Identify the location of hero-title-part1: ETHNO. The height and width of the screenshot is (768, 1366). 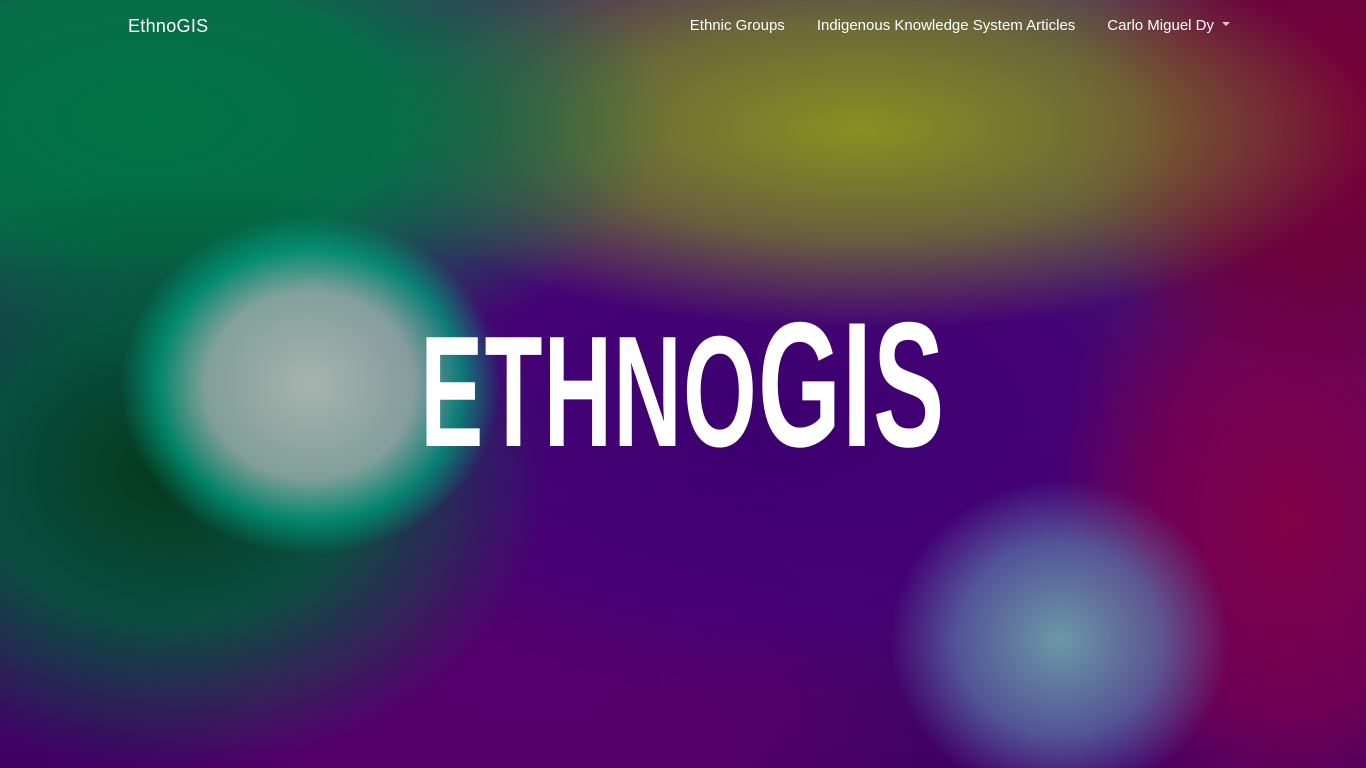
(589, 392).